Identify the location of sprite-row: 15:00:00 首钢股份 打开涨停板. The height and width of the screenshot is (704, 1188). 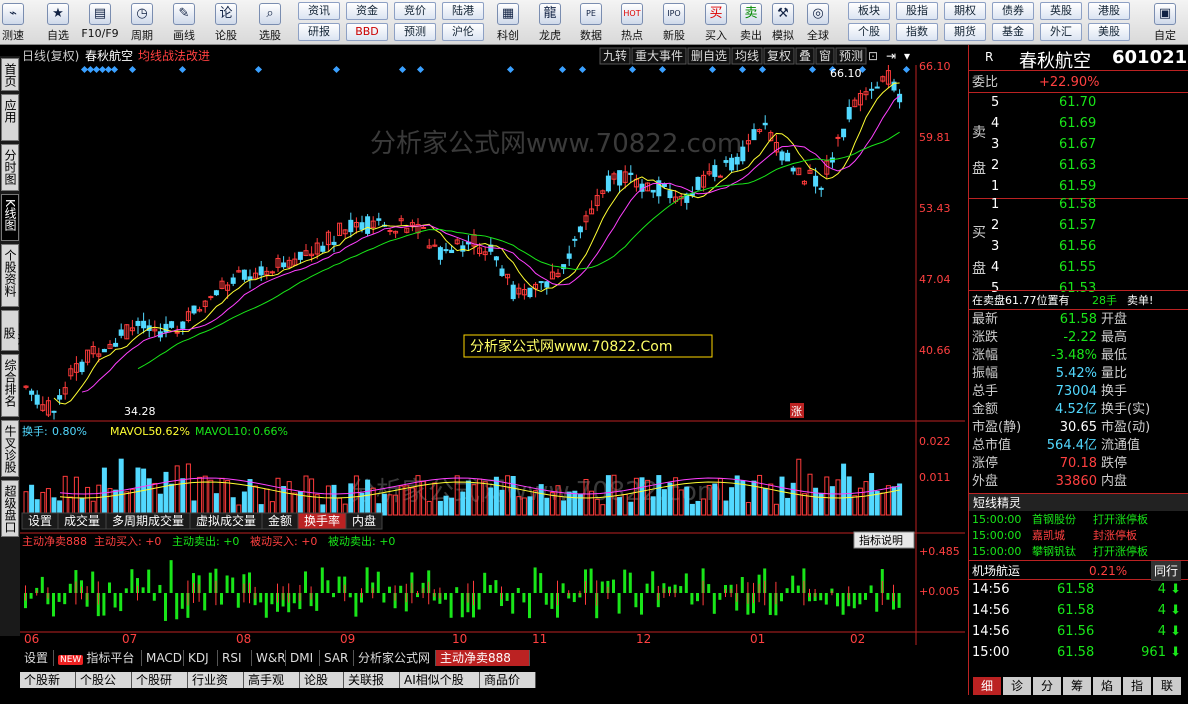
(1078, 520).